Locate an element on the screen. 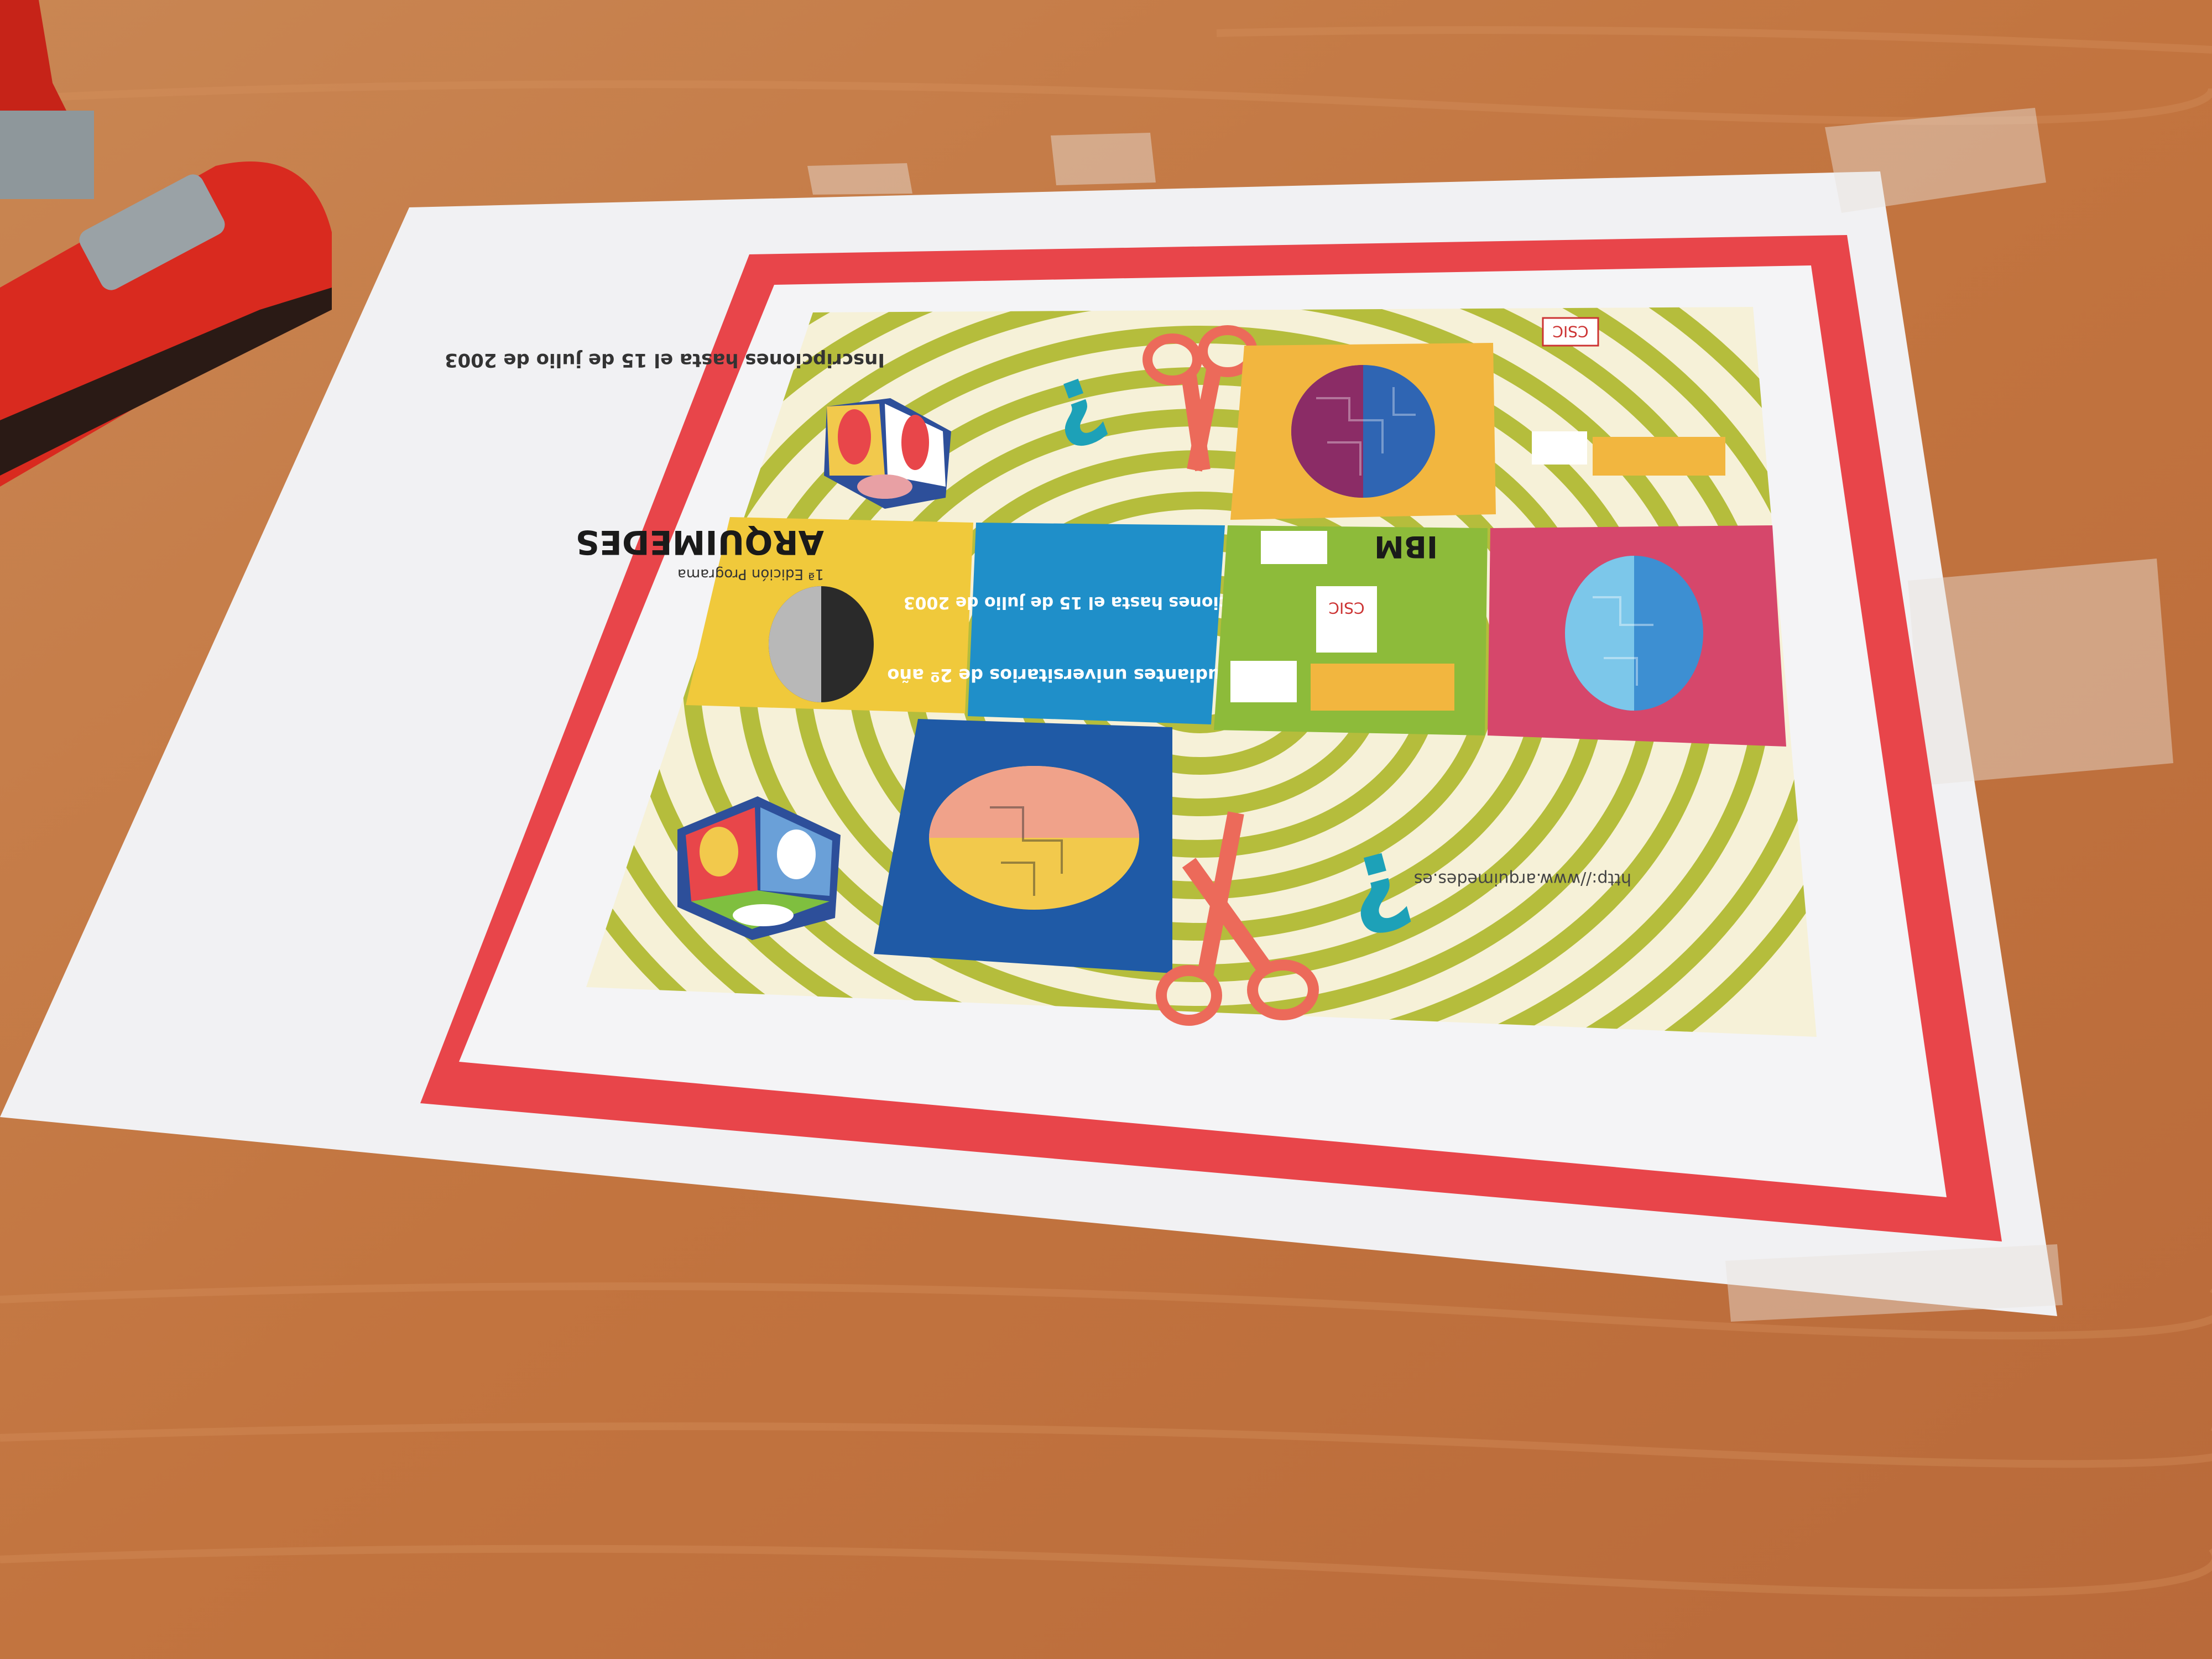  panel-audience is located at coordinates (1097, 624).